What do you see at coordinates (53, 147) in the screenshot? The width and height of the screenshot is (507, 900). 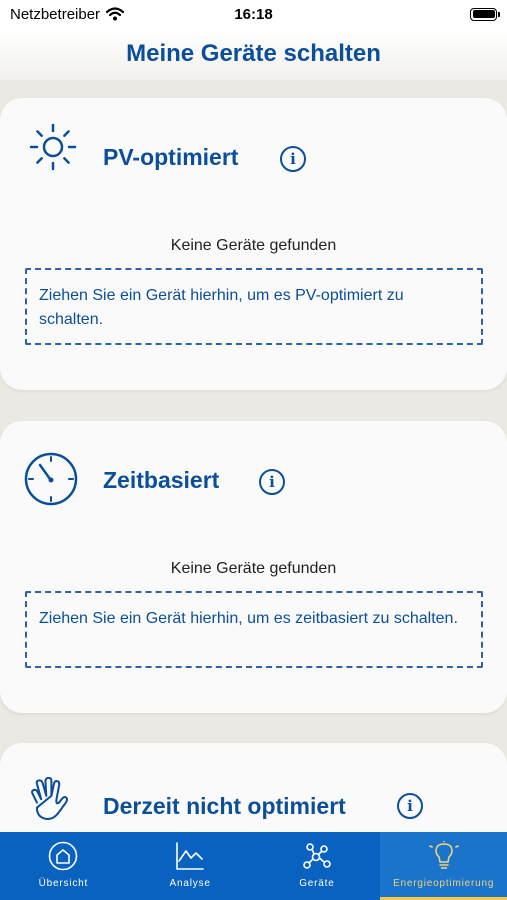 I see `sun-icon` at bounding box center [53, 147].